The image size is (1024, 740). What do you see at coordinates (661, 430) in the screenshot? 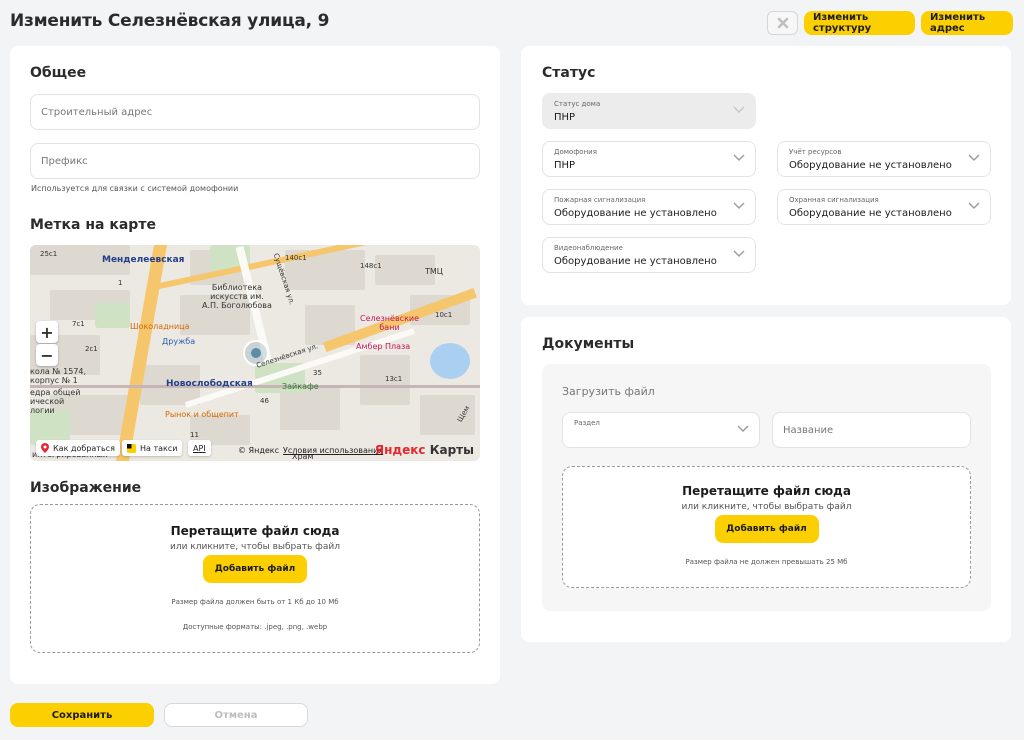
I see `document-section-select: Раздел` at bounding box center [661, 430].